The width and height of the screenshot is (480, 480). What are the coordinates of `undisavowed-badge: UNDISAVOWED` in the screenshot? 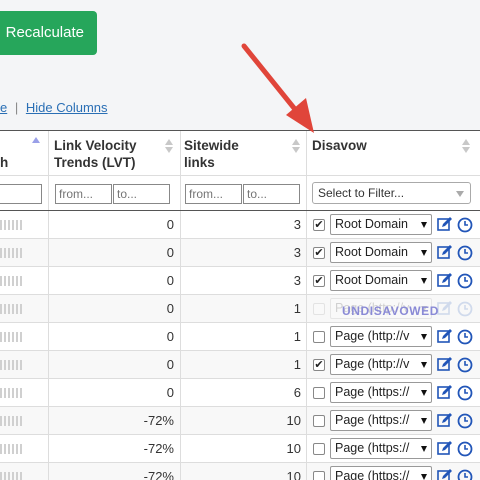 It's located at (391, 311).